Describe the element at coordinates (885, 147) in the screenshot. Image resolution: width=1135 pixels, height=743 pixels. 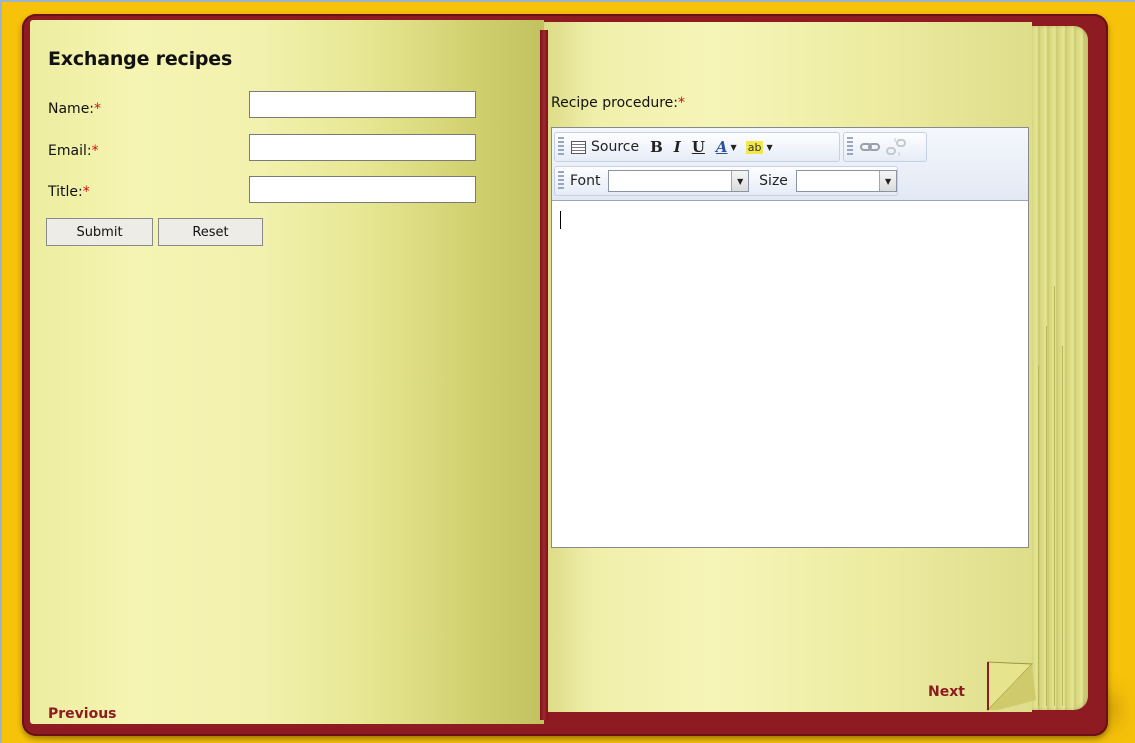
I see `toolbar-group-links` at that location.